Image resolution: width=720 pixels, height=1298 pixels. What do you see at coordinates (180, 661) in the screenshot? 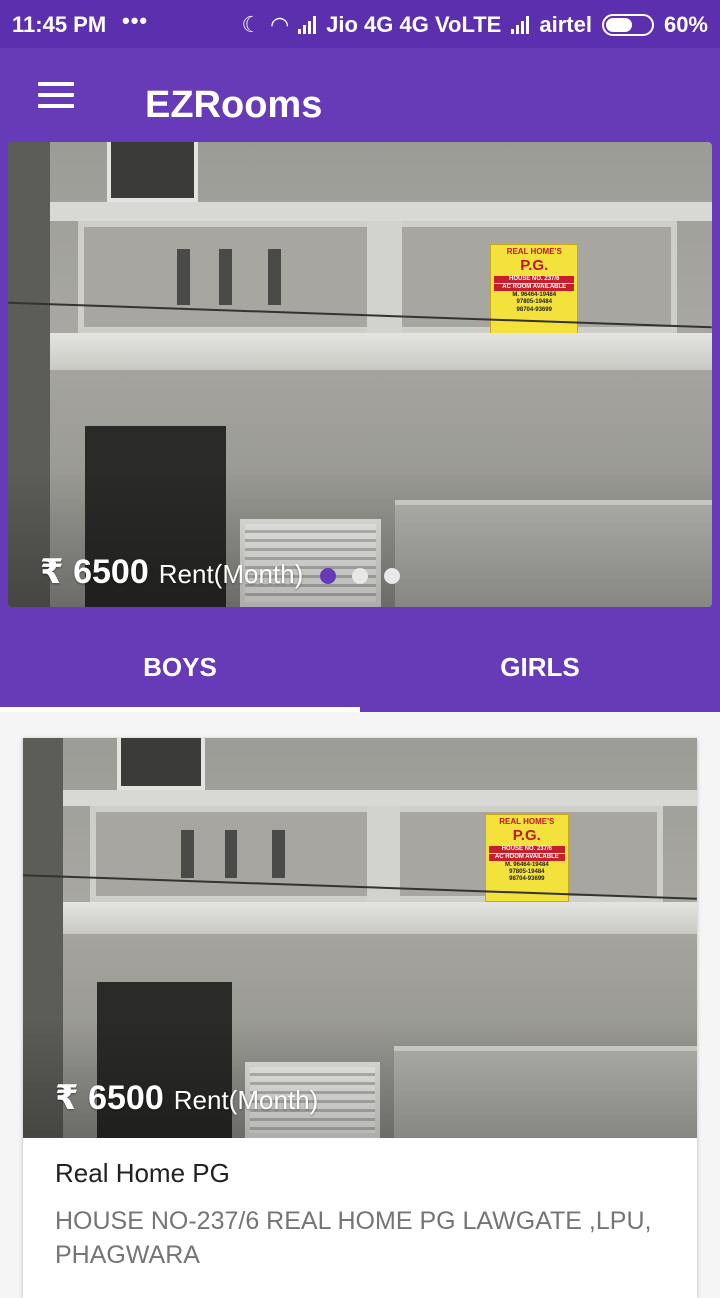
I see `tab-boys: BOYS` at bounding box center [180, 661].